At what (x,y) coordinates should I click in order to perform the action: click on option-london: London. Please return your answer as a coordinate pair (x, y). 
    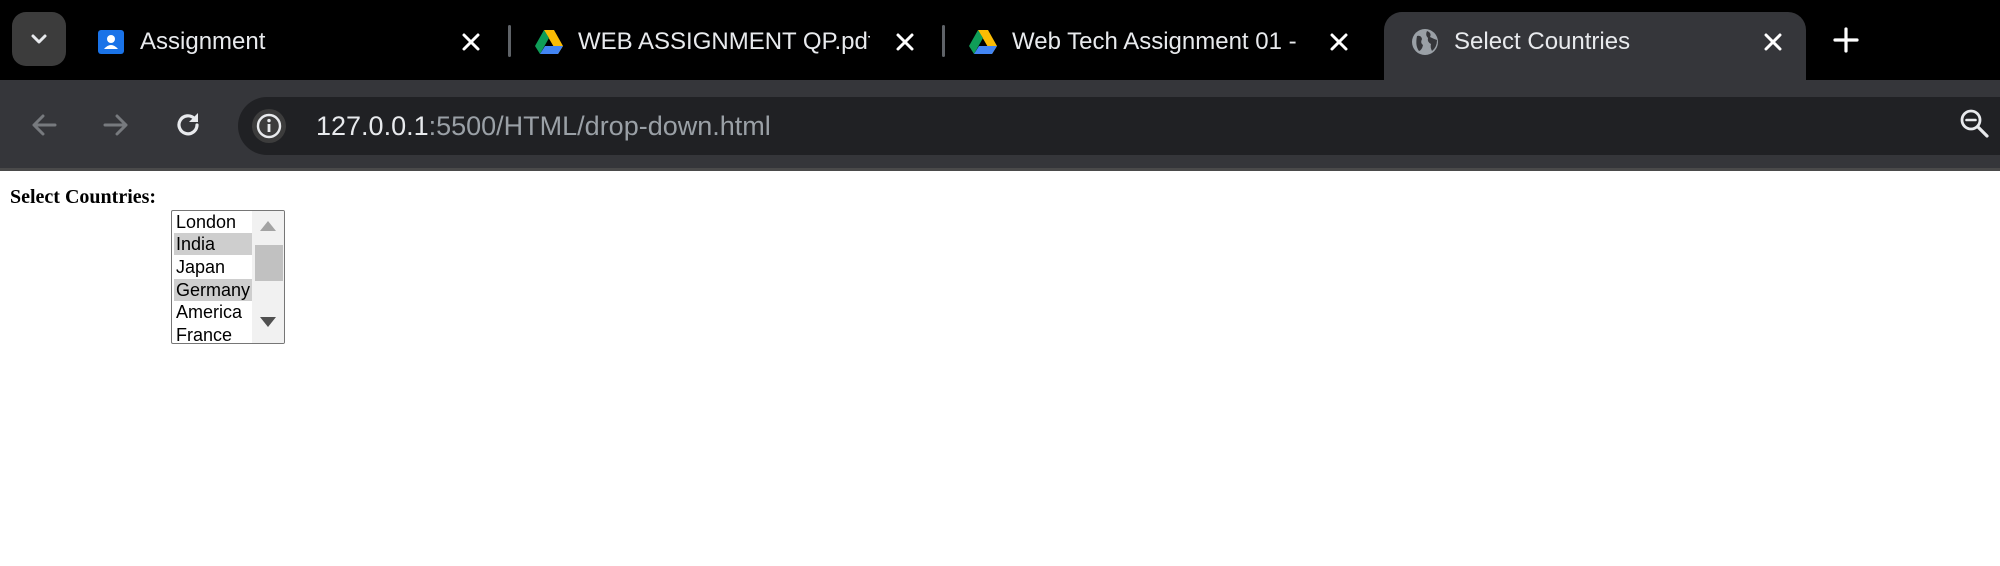
    Looking at the image, I should click on (213, 222).